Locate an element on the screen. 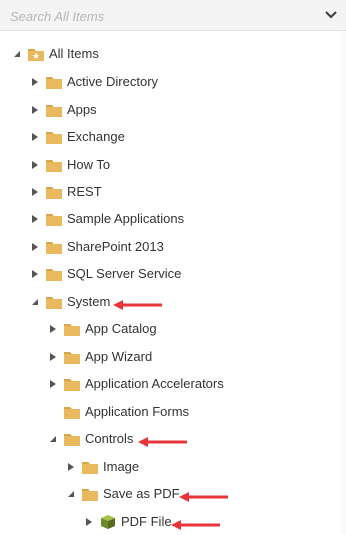  search-input is located at coordinates (158, 16).